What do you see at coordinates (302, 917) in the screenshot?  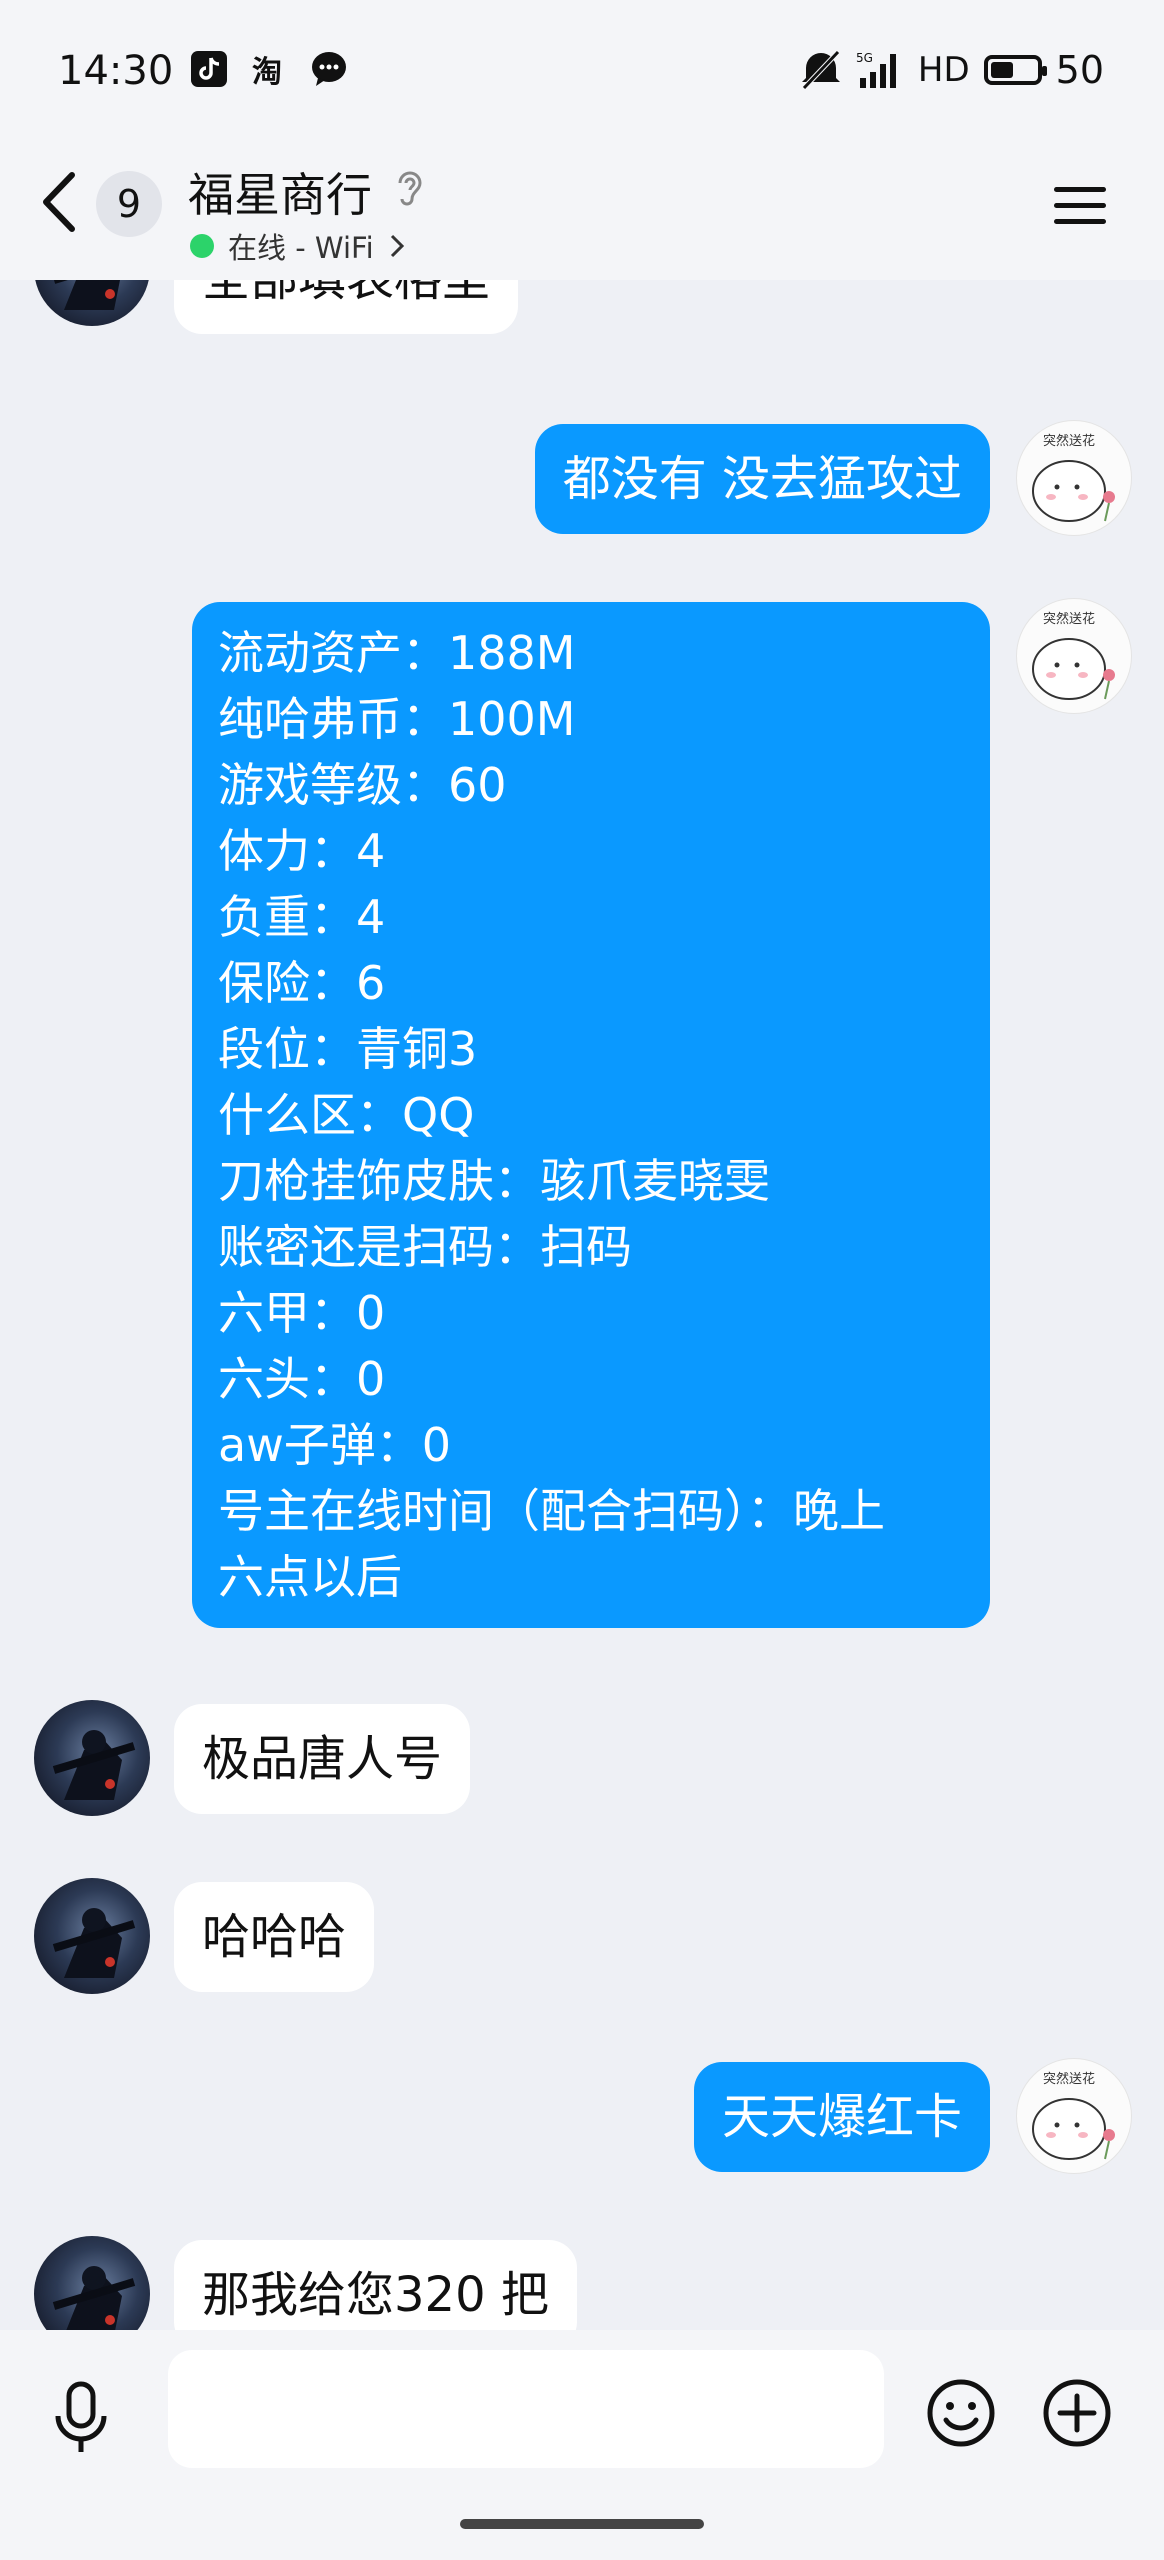 I see `form-line: 负重：4` at bounding box center [302, 917].